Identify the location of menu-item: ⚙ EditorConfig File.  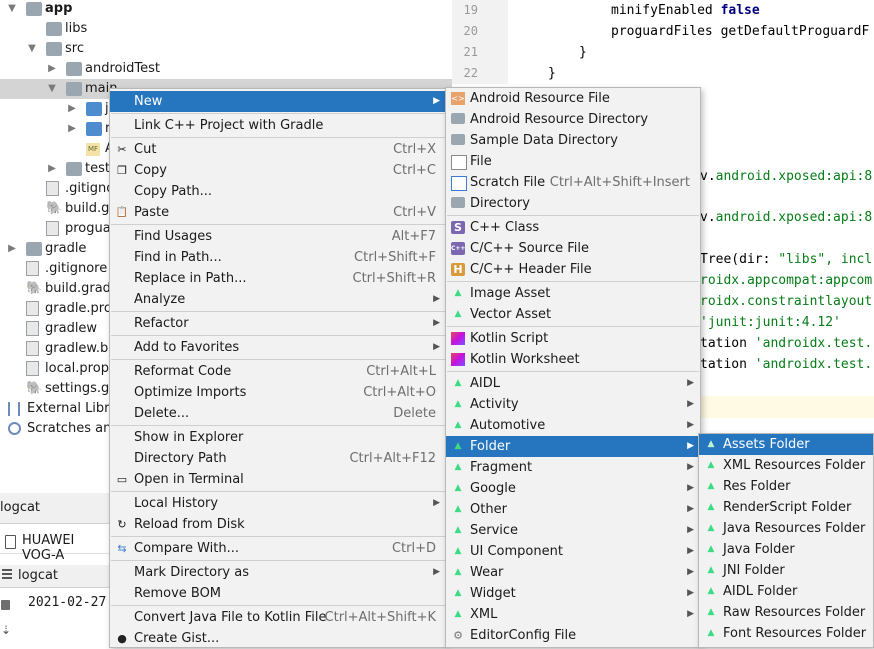
(573, 635).